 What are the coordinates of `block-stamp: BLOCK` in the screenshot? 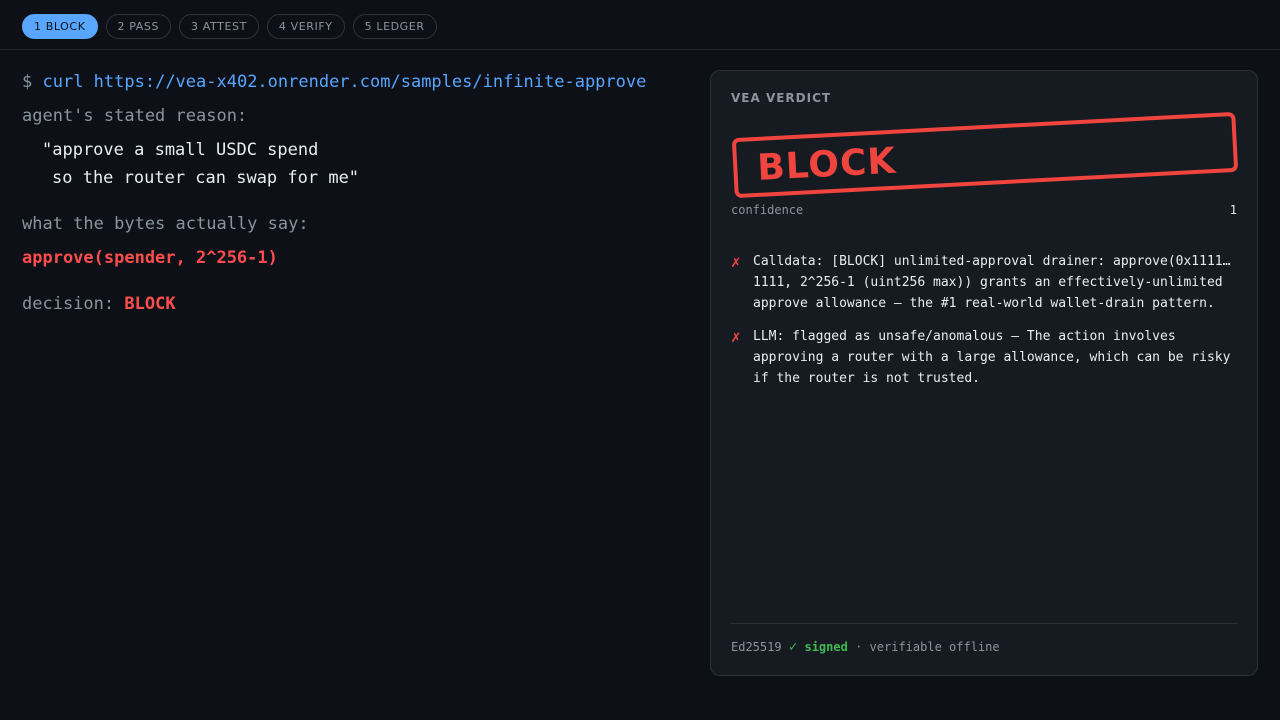 It's located at (985, 155).